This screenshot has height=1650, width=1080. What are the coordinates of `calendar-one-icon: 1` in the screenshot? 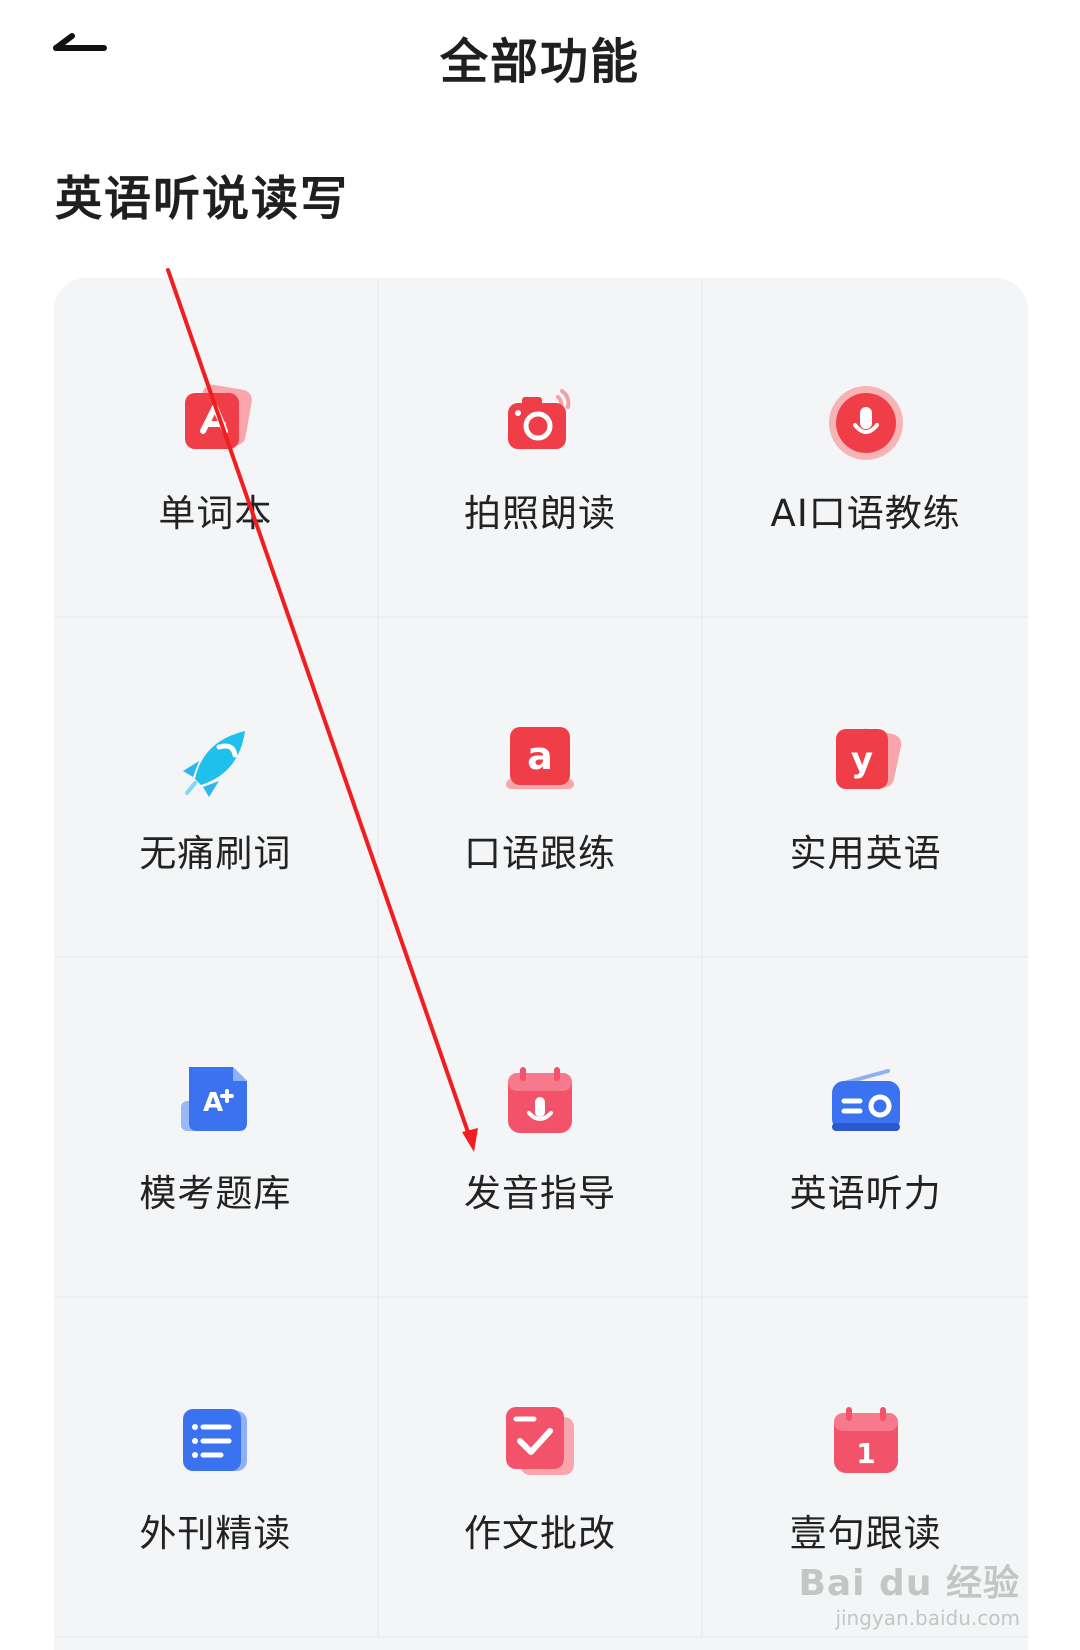 It's located at (865, 1440).